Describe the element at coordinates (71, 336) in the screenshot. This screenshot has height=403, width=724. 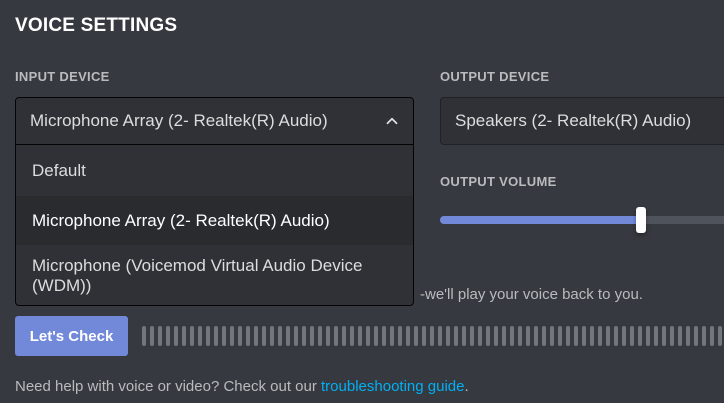
I see `lets-check-button: Let's Check` at that location.